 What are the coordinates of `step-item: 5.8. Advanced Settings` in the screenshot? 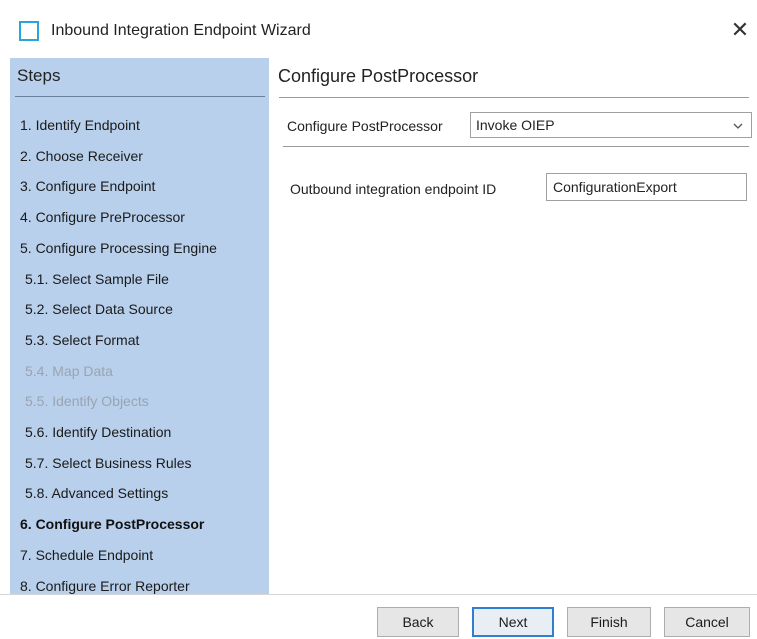 It's located at (97, 493).